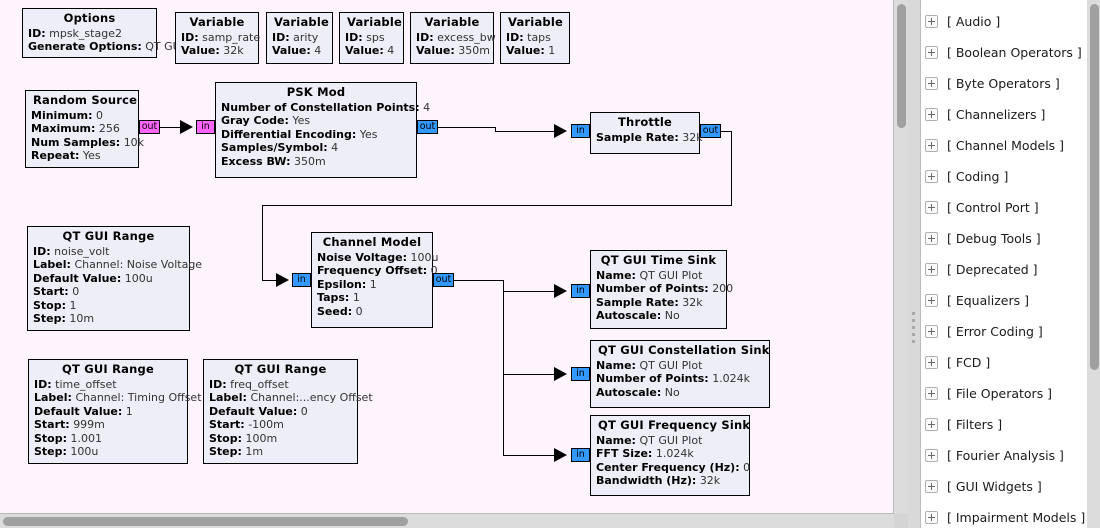 The image size is (1100, 528). What do you see at coordinates (217, 38) in the screenshot?
I see `variable-samp-rate-block: Variable ID: samp_rate Value: 32k` at bounding box center [217, 38].